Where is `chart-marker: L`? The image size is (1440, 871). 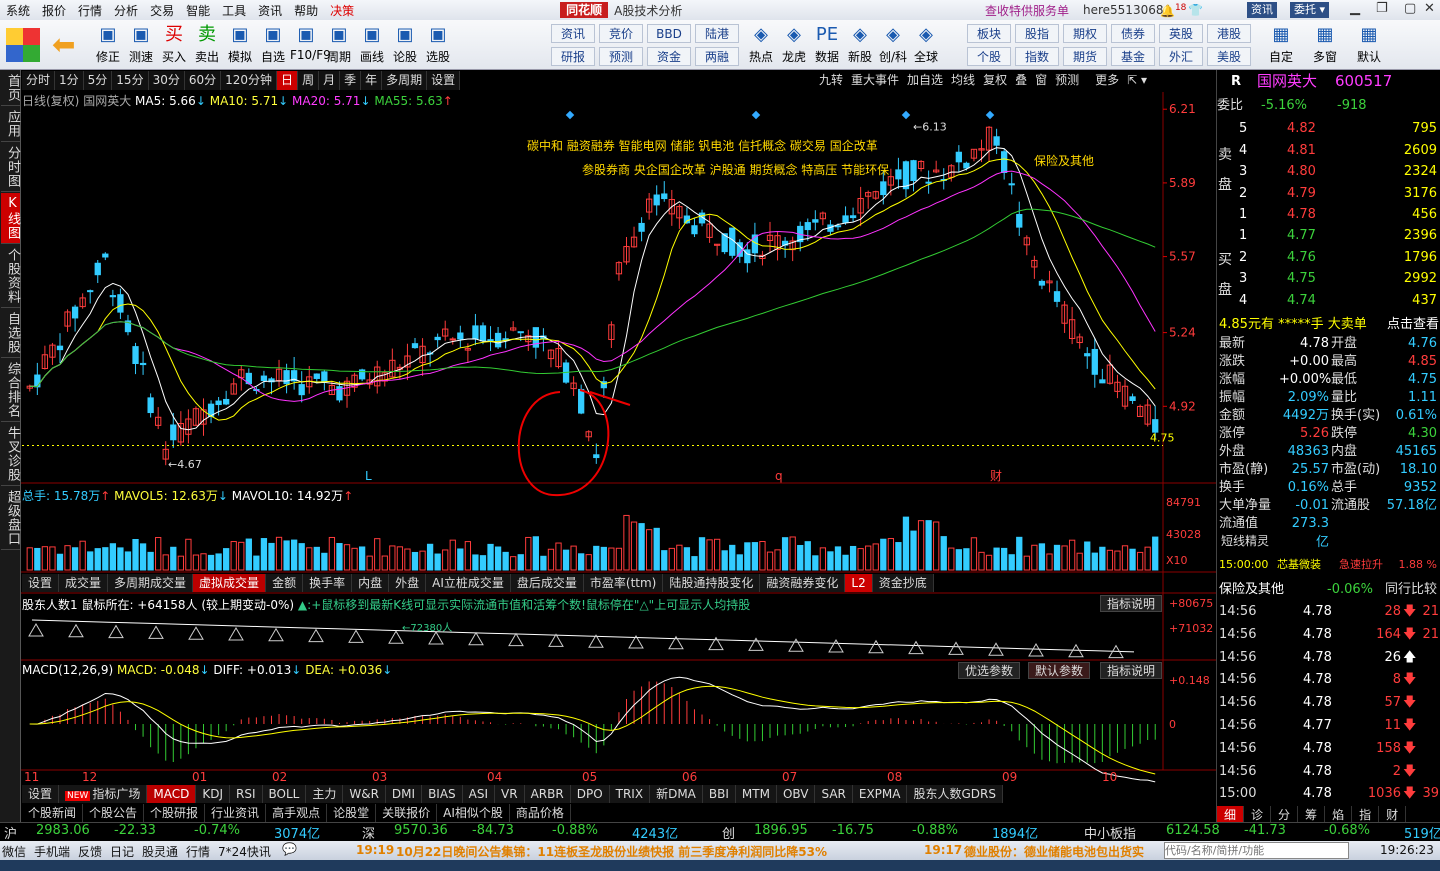 chart-marker: L is located at coordinates (368, 476).